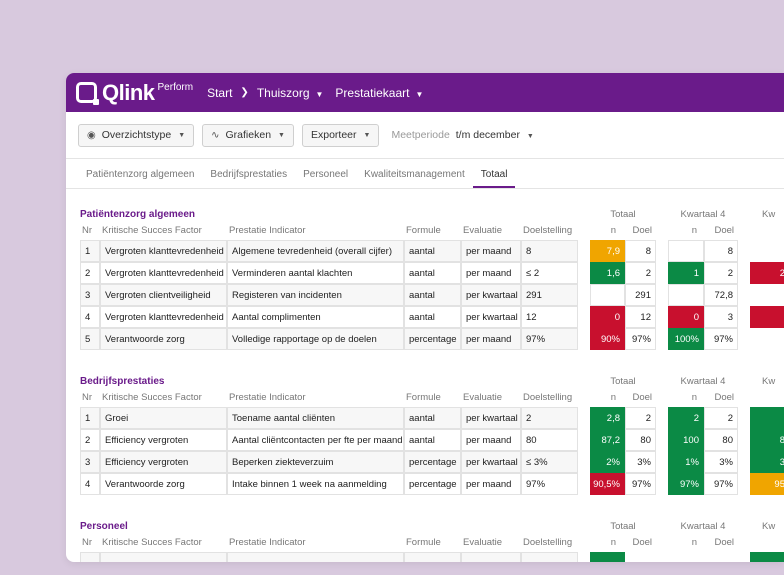 The width and height of the screenshot is (784, 575). What do you see at coordinates (290, 93) in the screenshot?
I see `breadcrumb-thuiszorg: Thuiszorg ▼` at bounding box center [290, 93].